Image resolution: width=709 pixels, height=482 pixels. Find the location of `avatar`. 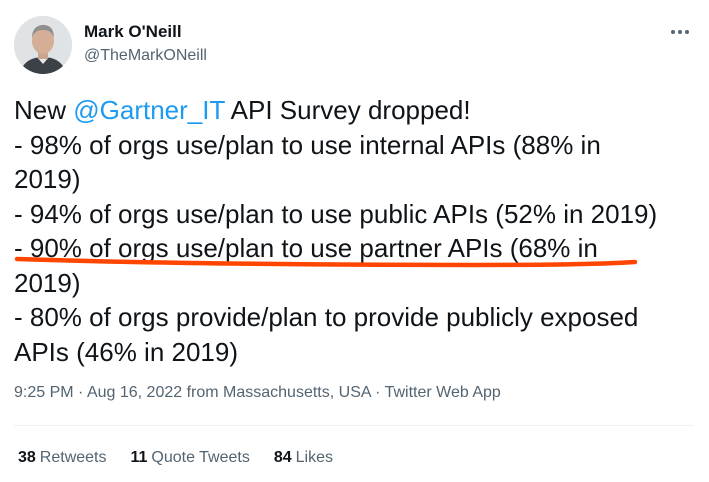

avatar is located at coordinates (43, 45).